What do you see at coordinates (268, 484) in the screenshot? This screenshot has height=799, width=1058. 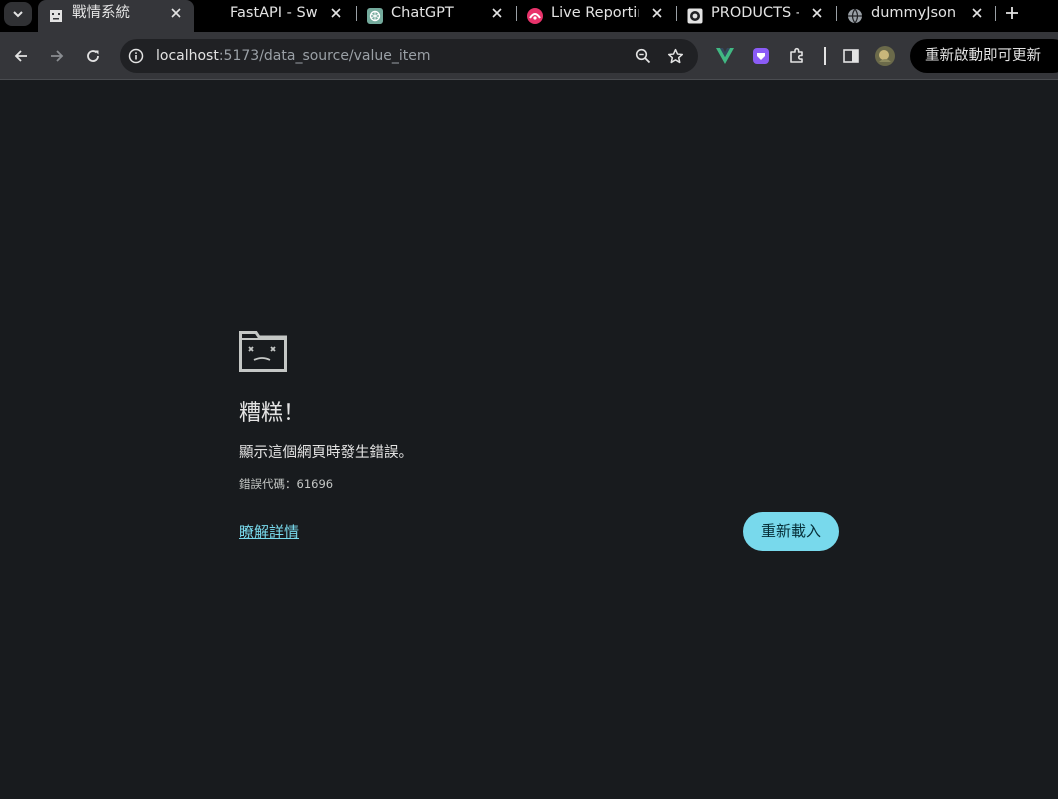 I see `error-code-label: 錯誤代碼：` at bounding box center [268, 484].